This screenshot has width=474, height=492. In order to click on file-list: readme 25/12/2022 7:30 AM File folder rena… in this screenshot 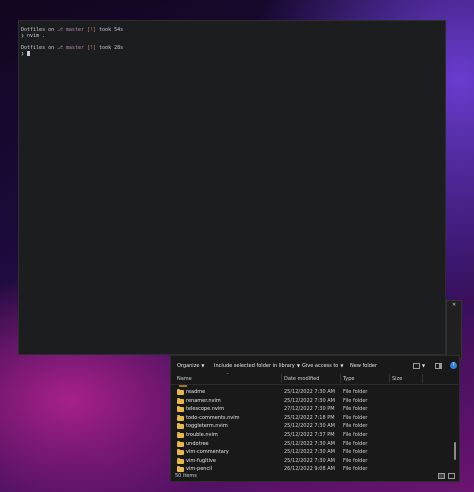, I will do `click(315, 431)`.